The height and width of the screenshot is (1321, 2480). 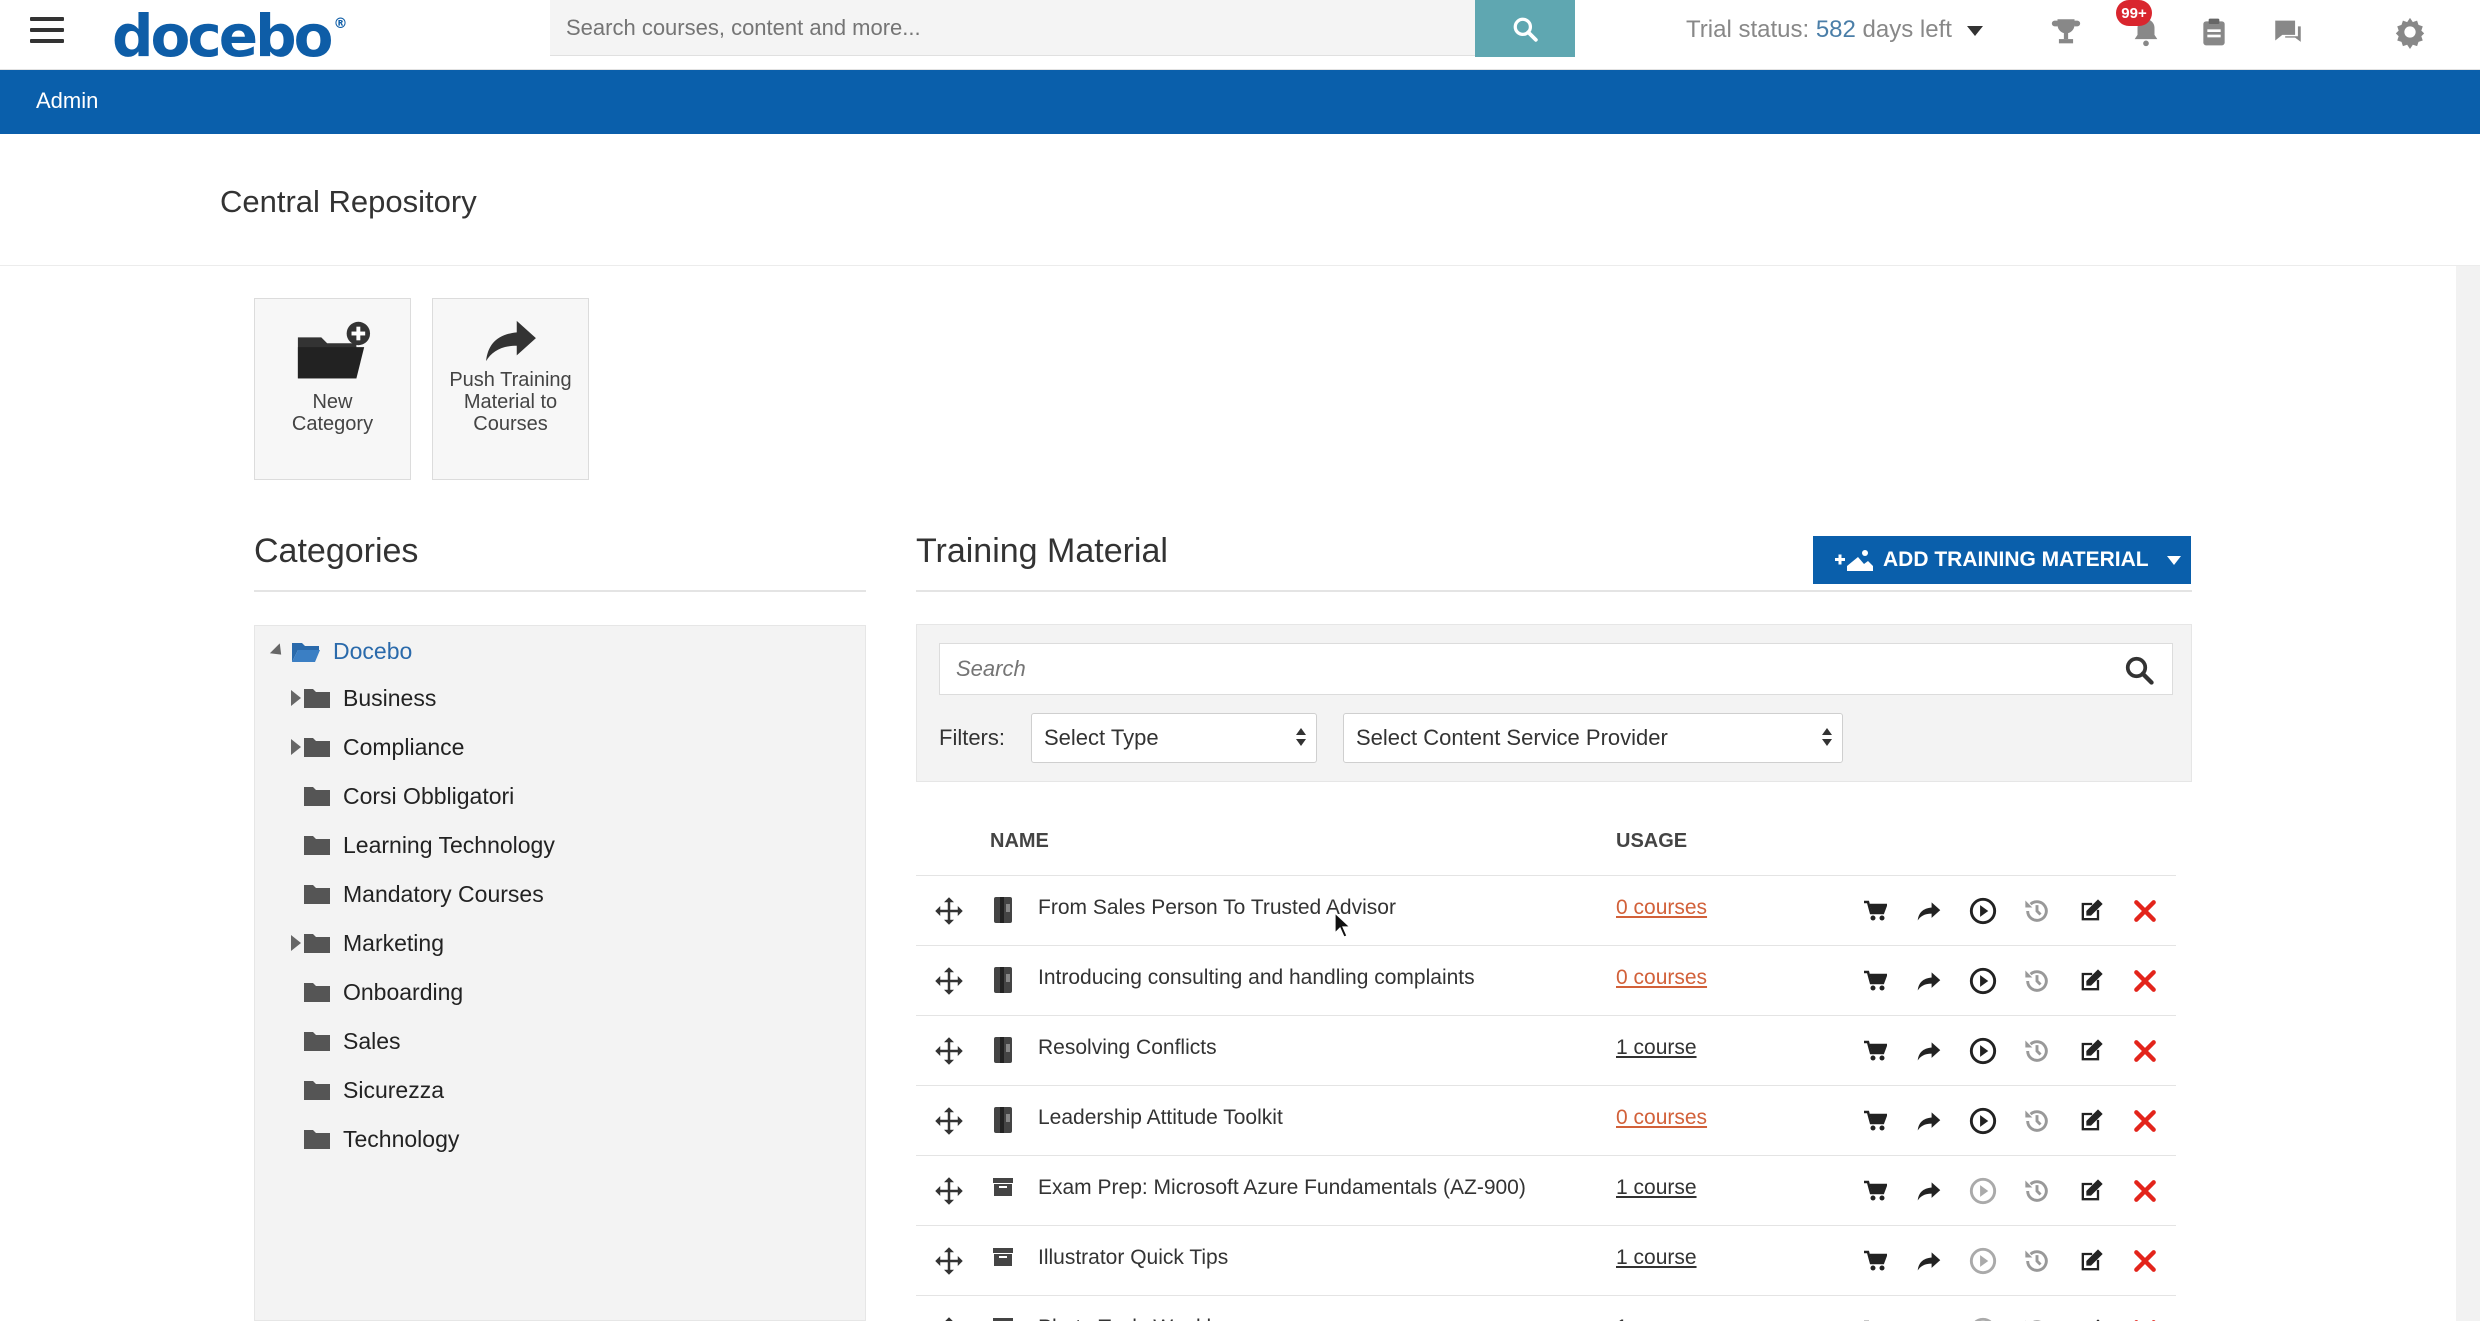 What do you see at coordinates (1834, 30) in the screenshot?
I see `trial-status: Trial status: 582 days left` at bounding box center [1834, 30].